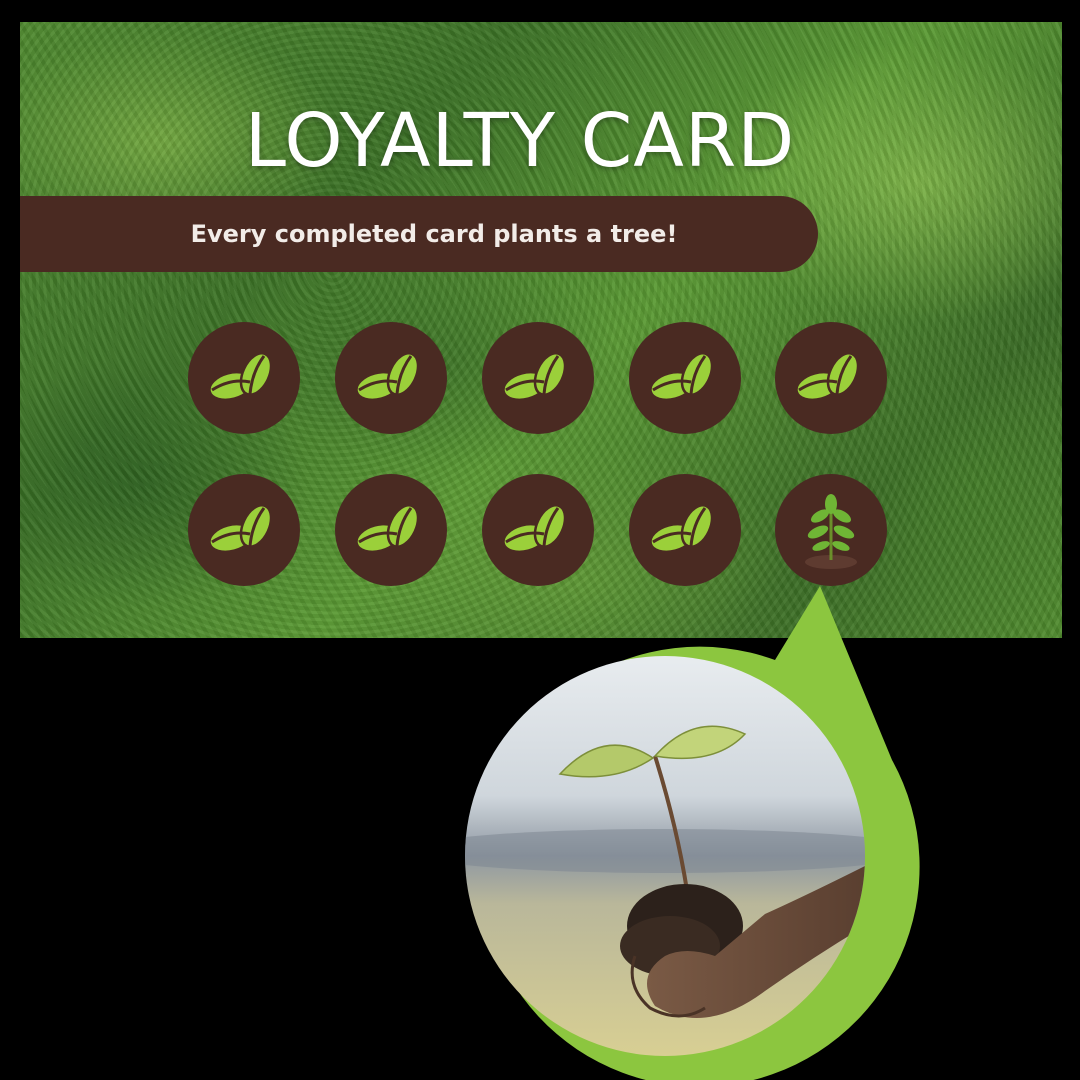 The image size is (1080, 1080). I want to click on sapling-icon, so click(831, 531).